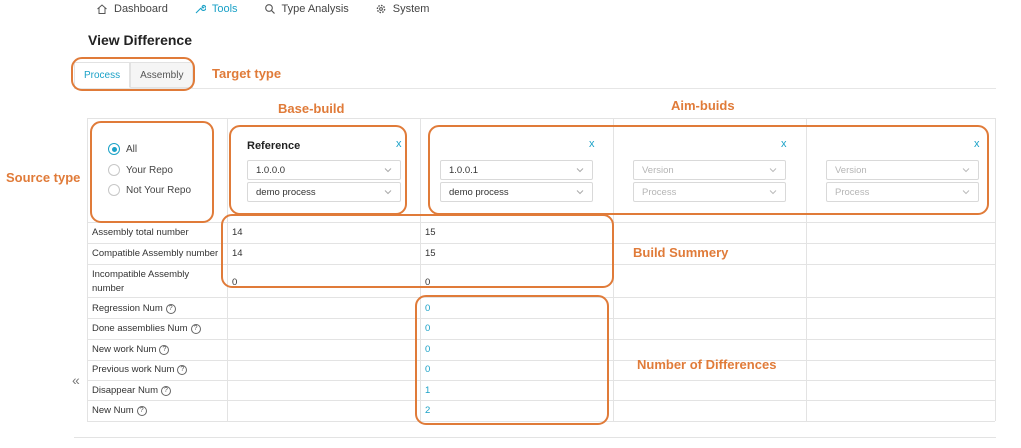  I want to click on row-label-new-work: New work Num ?, so click(131, 349).